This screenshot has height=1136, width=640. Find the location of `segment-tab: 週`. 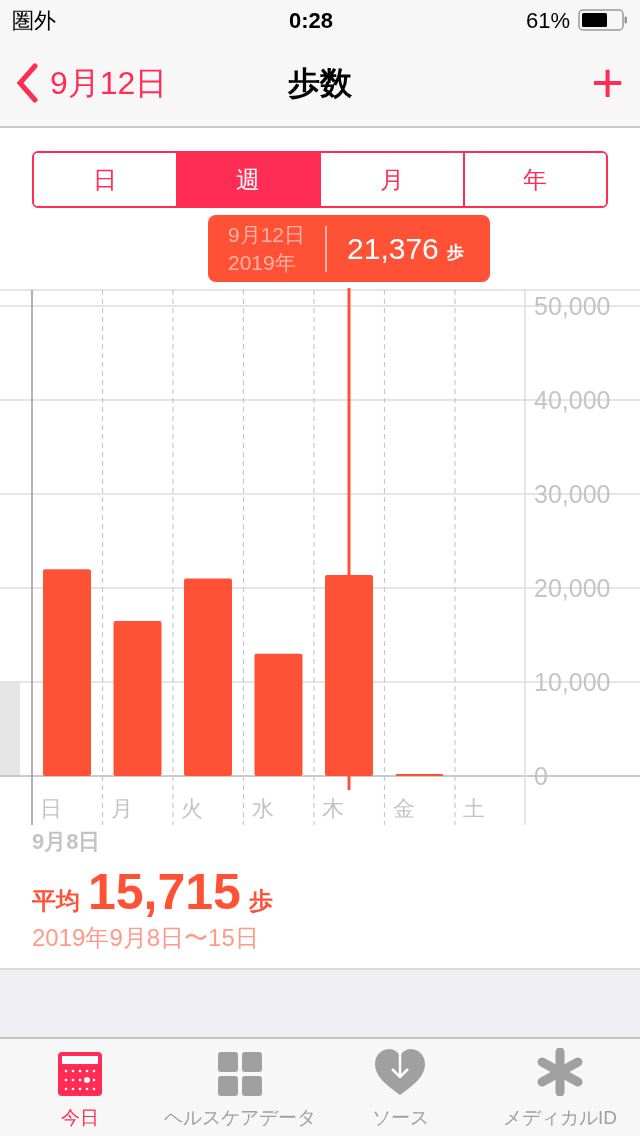

segment-tab: 週 is located at coordinates (247, 179).